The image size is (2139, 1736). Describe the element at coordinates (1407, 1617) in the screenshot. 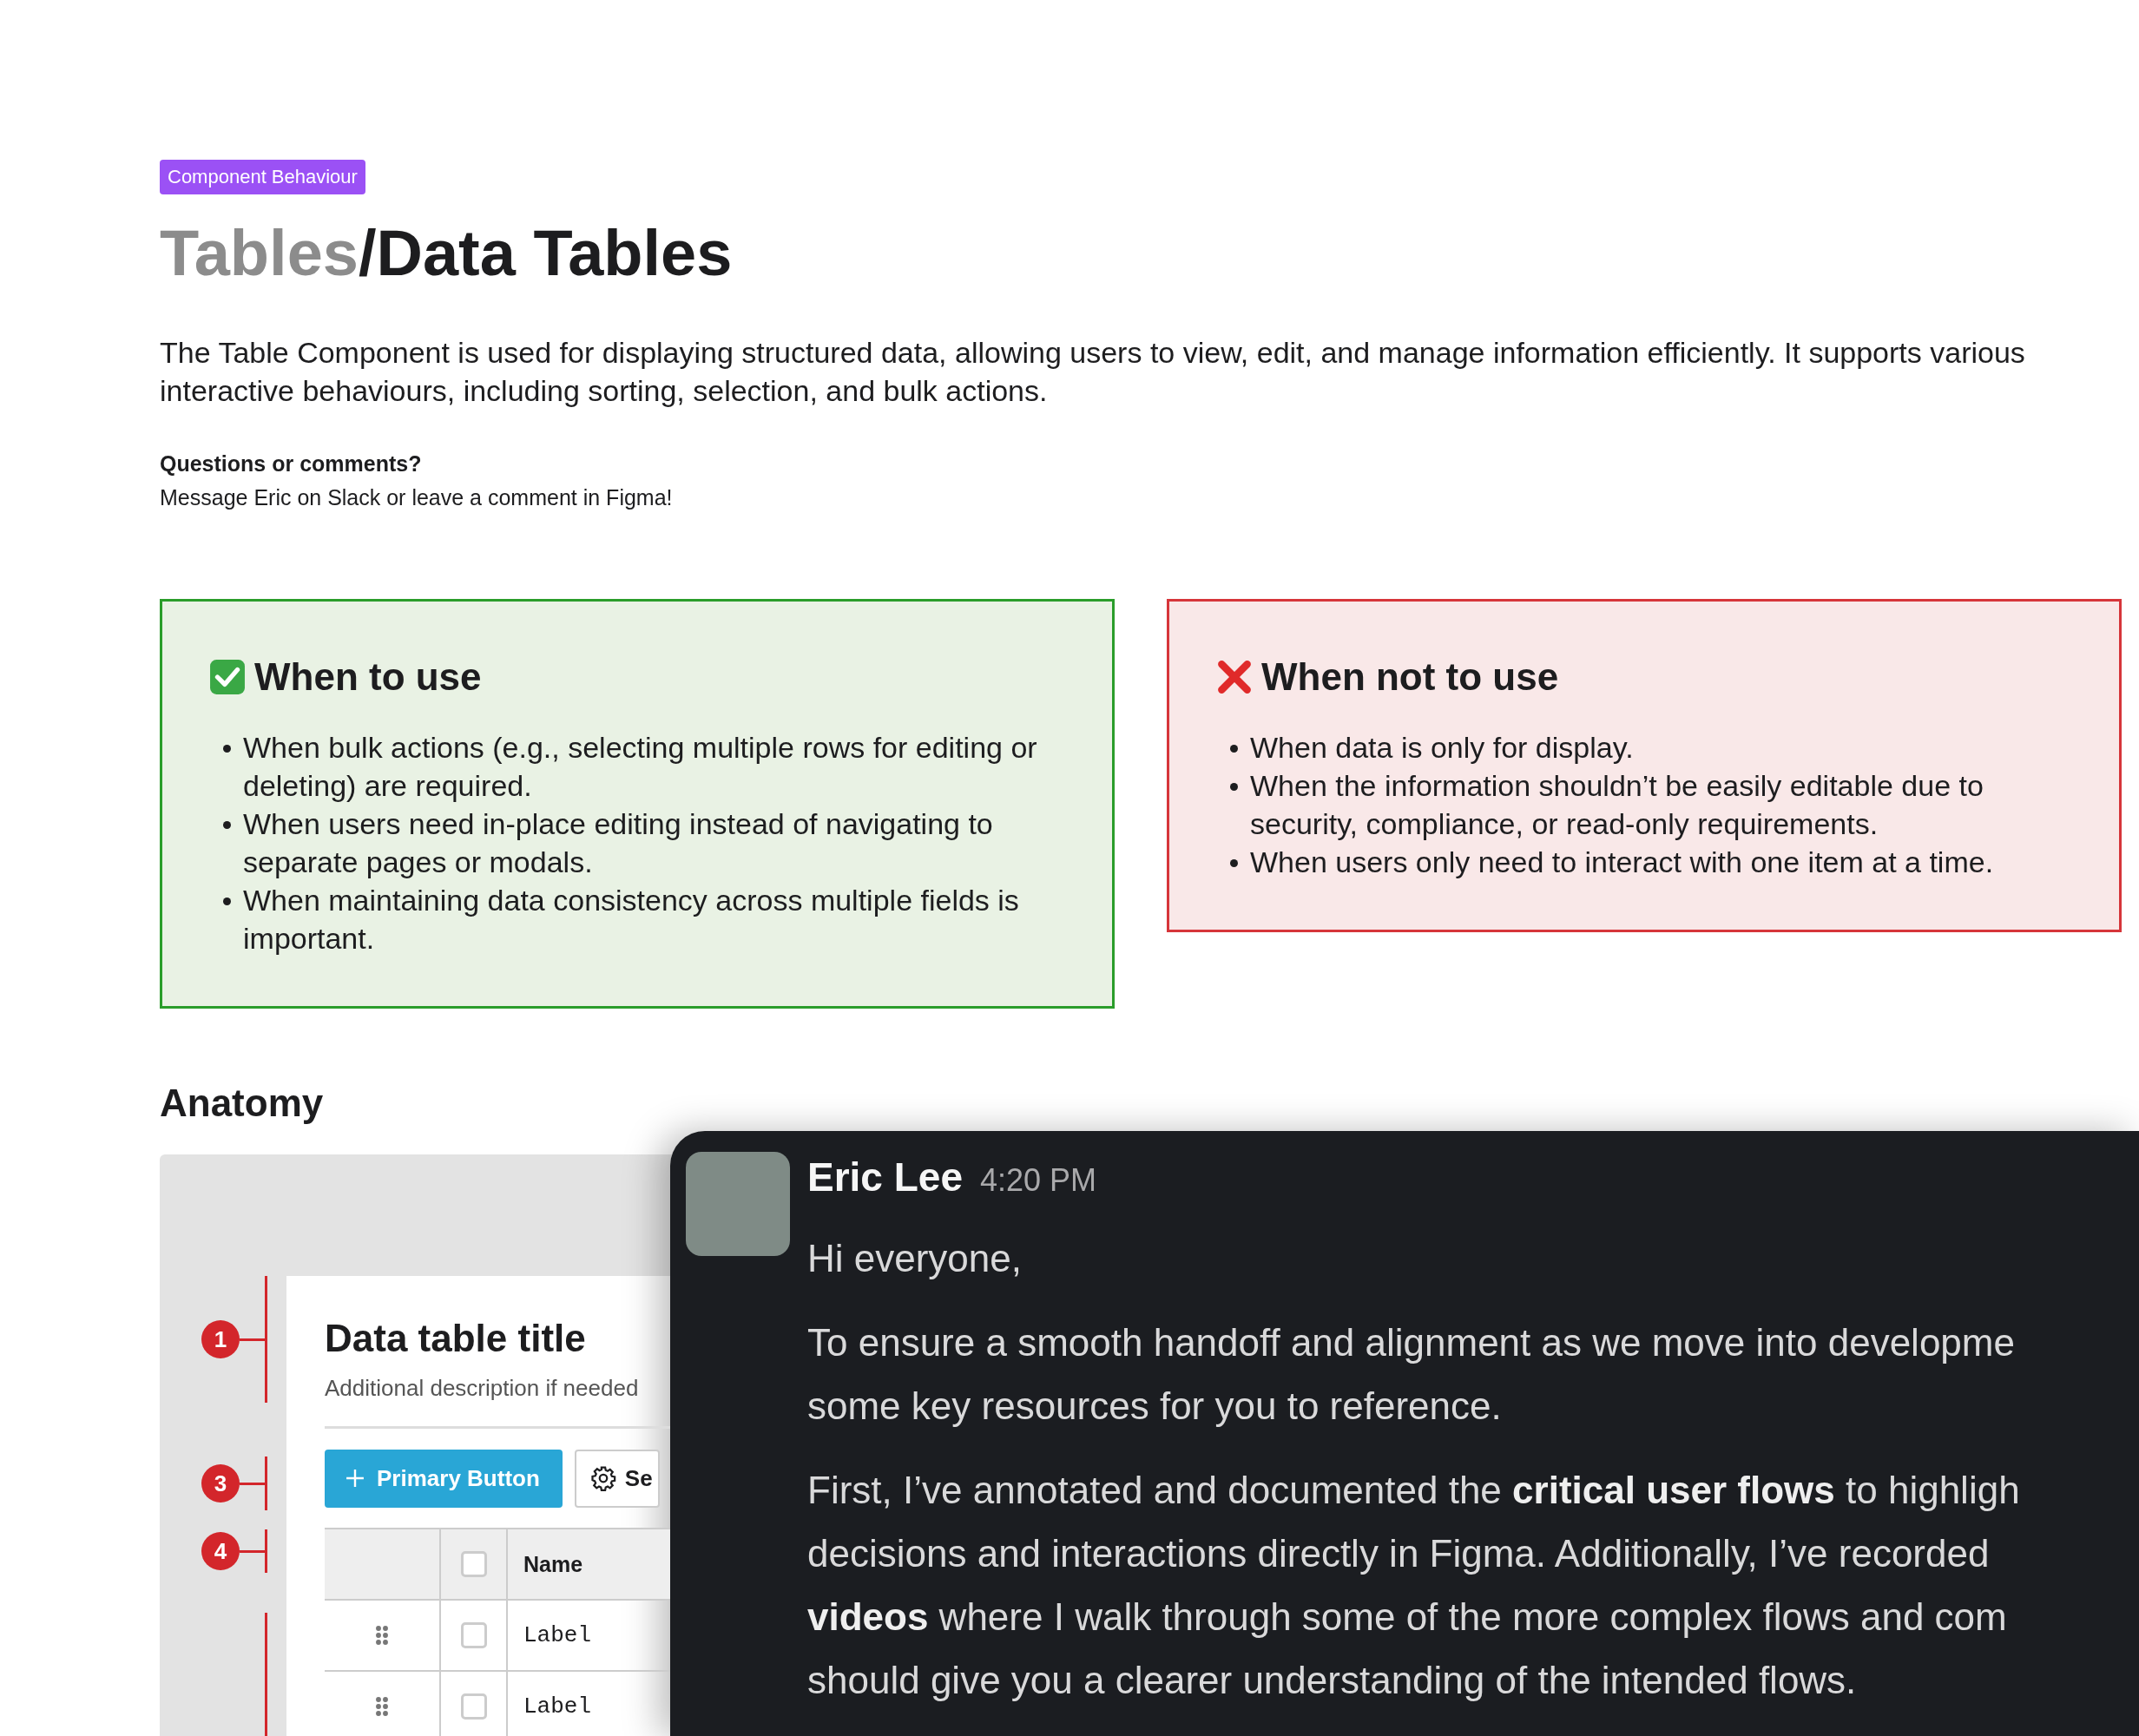

I see `message-line: videos where I walk through some of the more complex flows and com` at that location.